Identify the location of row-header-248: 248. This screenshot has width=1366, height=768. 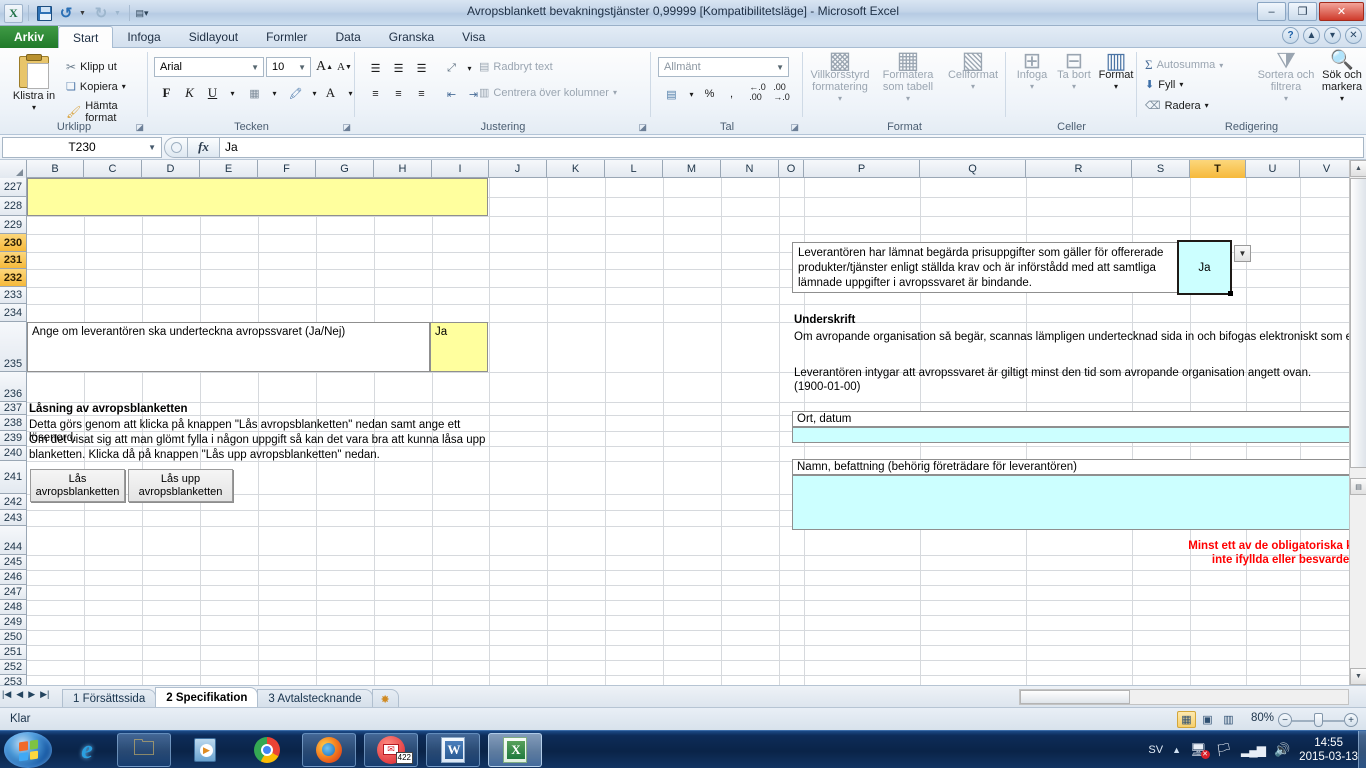
(13, 607).